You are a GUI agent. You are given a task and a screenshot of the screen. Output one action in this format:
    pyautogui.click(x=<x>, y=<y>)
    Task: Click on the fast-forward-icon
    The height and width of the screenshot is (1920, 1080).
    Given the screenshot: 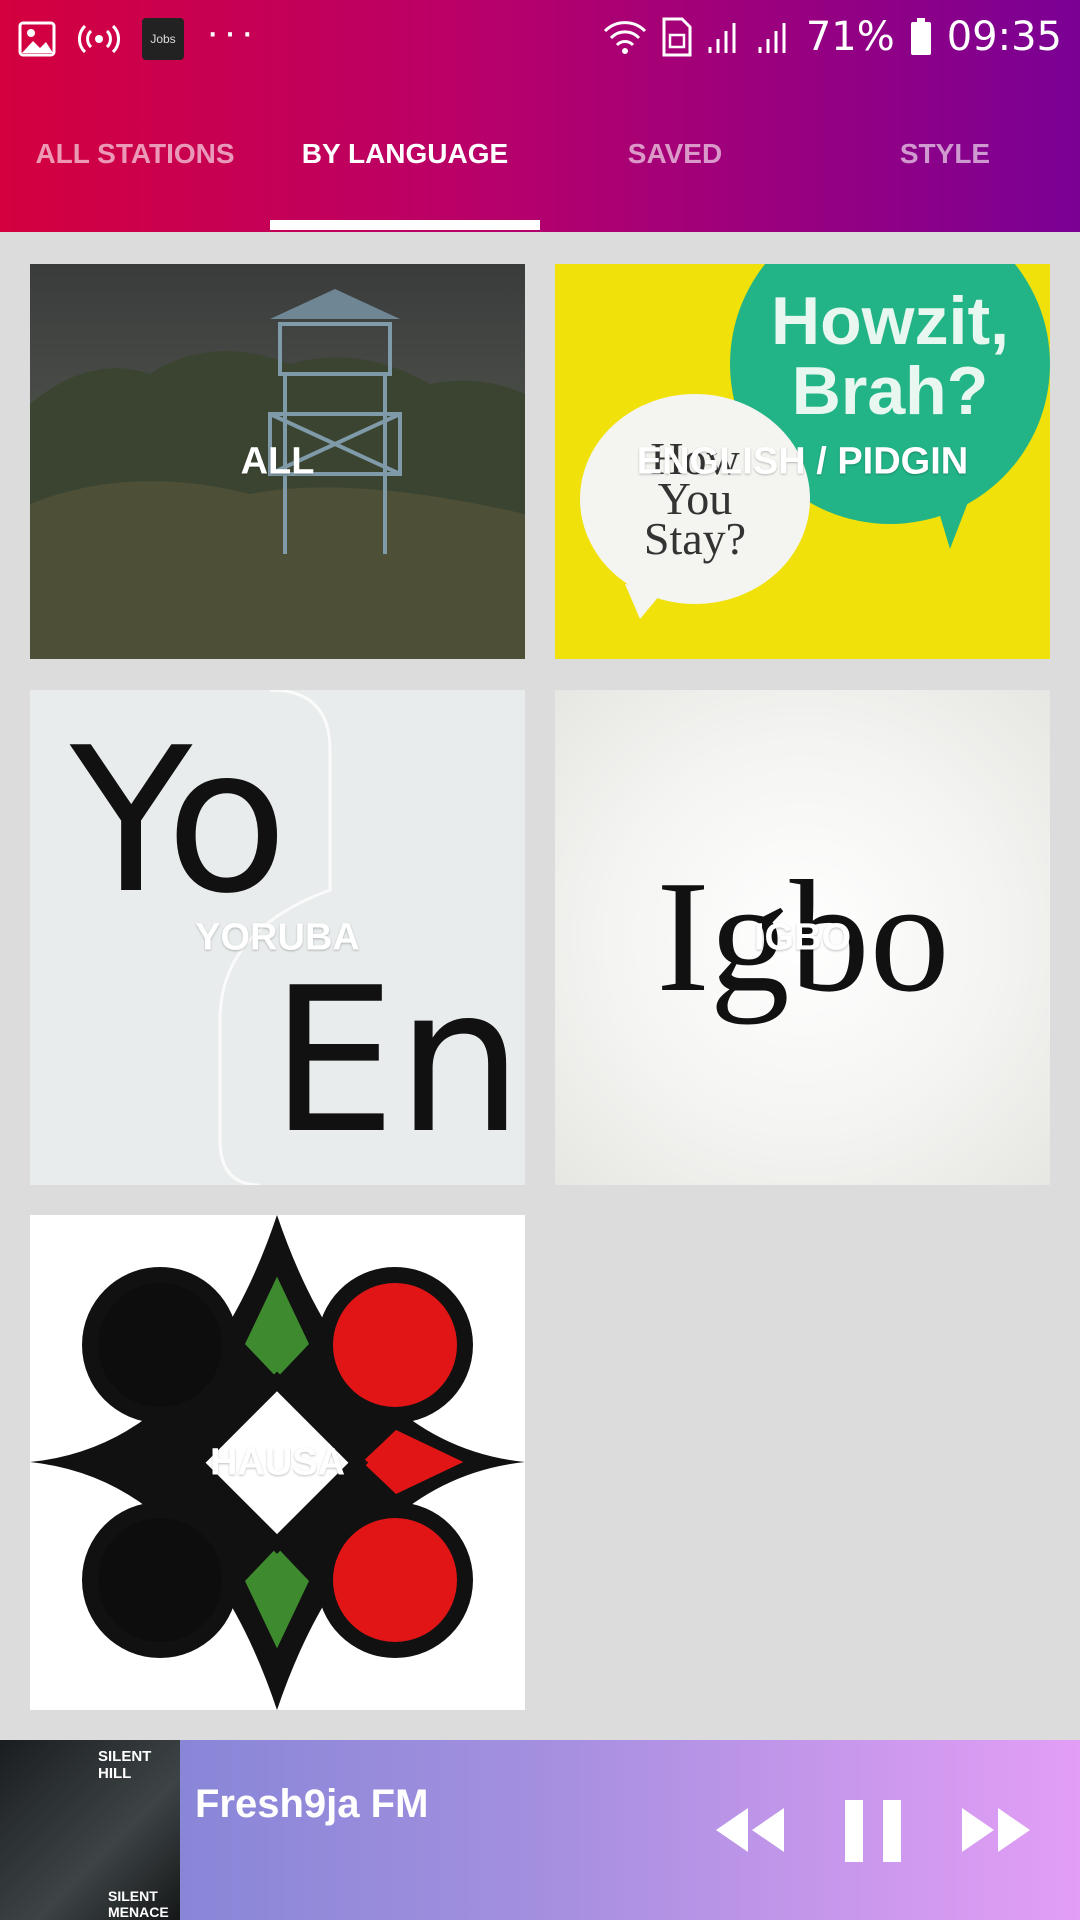 What is the action you would take?
    pyautogui.click(x=996, y=1830)
    